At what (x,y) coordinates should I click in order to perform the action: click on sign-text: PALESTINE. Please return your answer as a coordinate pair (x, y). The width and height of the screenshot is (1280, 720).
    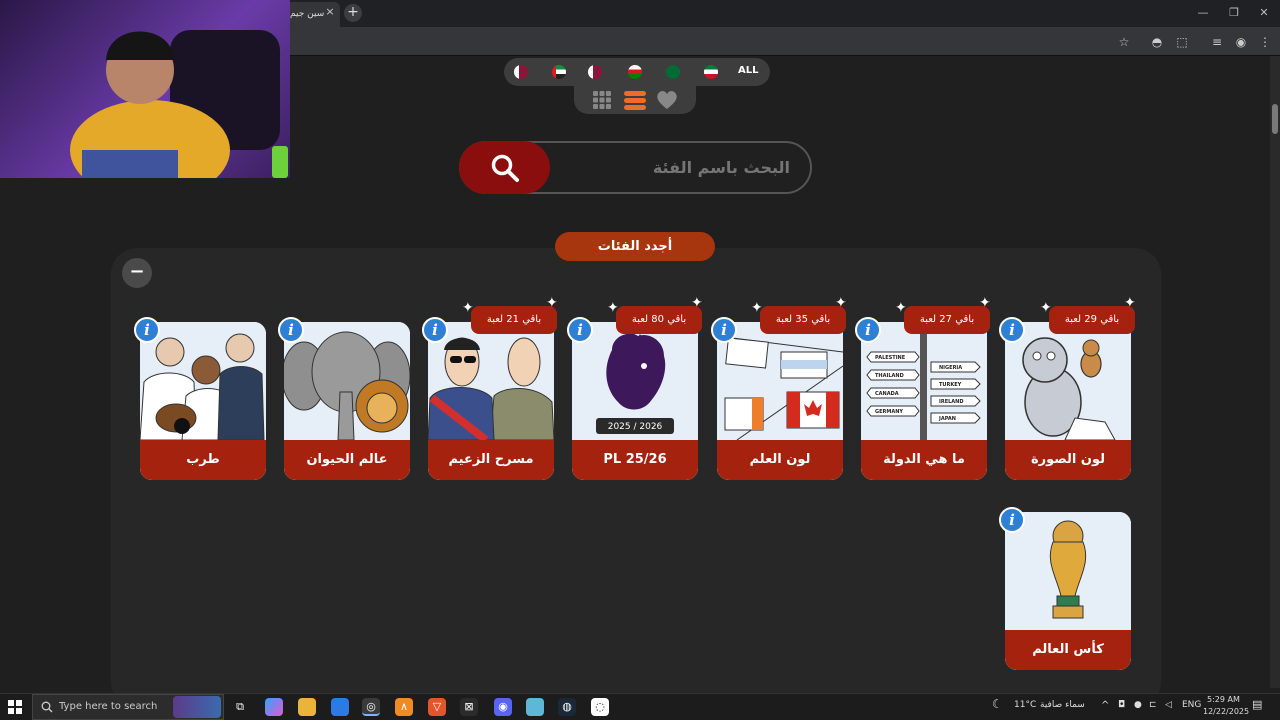
    Looking at the image, I should click on (890, 358).